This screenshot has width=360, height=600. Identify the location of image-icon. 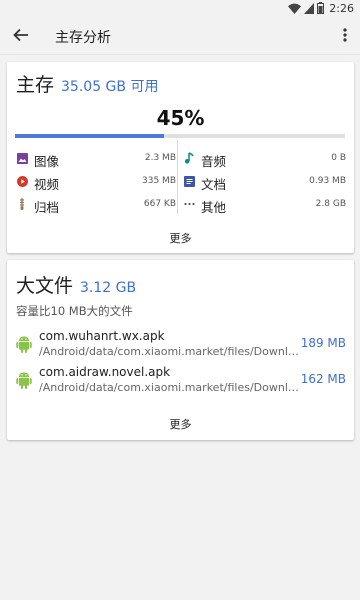
(22, 158).